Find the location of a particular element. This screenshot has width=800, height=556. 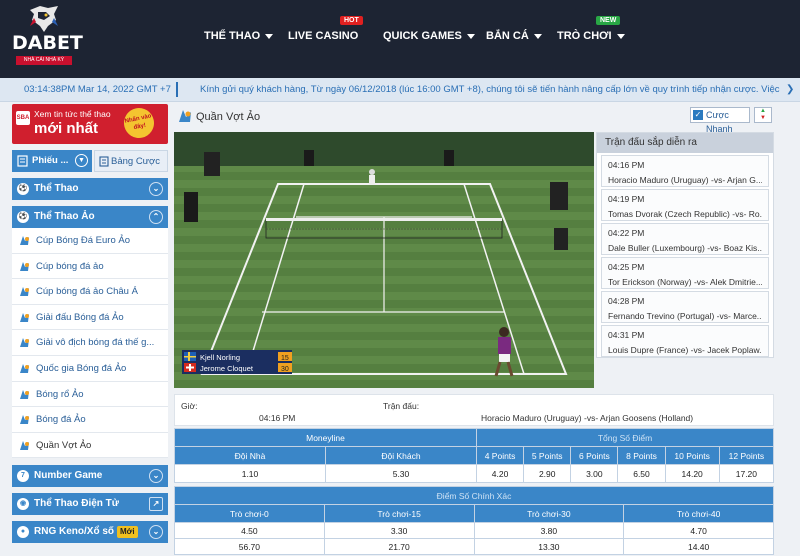

promo-subtitle: Xem tin tức thể thao is located at coordinates (72, 114).